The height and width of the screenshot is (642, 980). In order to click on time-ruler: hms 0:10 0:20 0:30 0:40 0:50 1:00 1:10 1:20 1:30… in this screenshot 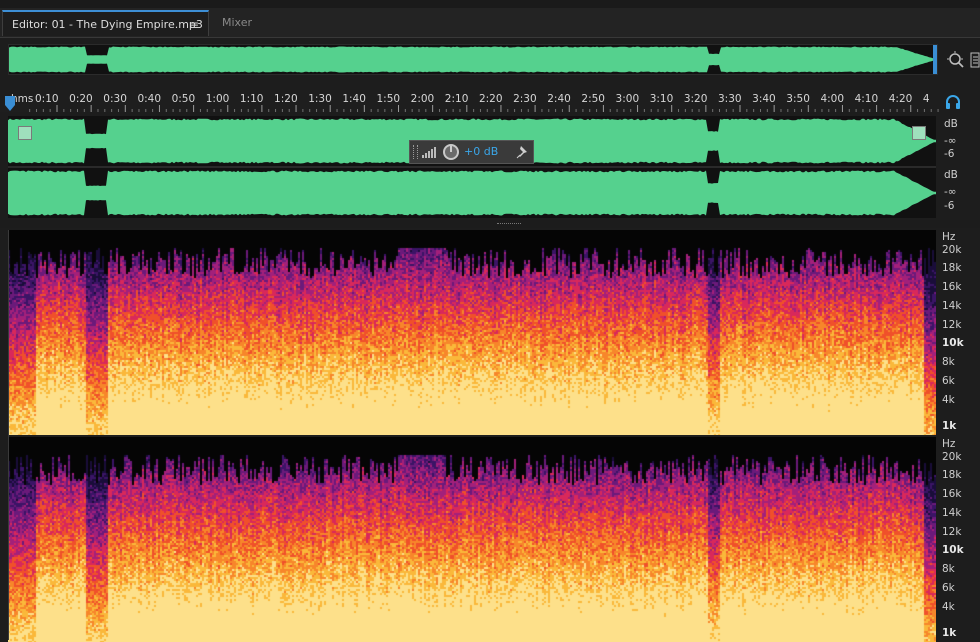, I will do `click(470, 101)`.